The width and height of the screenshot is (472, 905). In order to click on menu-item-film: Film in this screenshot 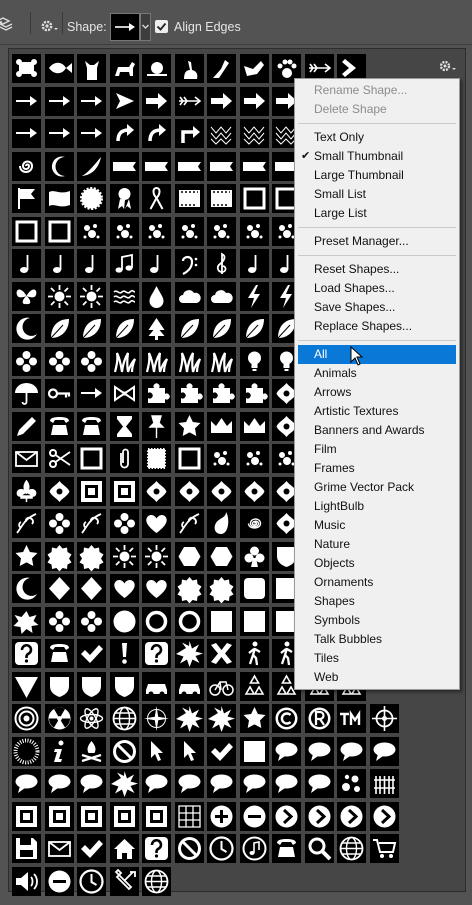, I will do `click(377, 449)`.